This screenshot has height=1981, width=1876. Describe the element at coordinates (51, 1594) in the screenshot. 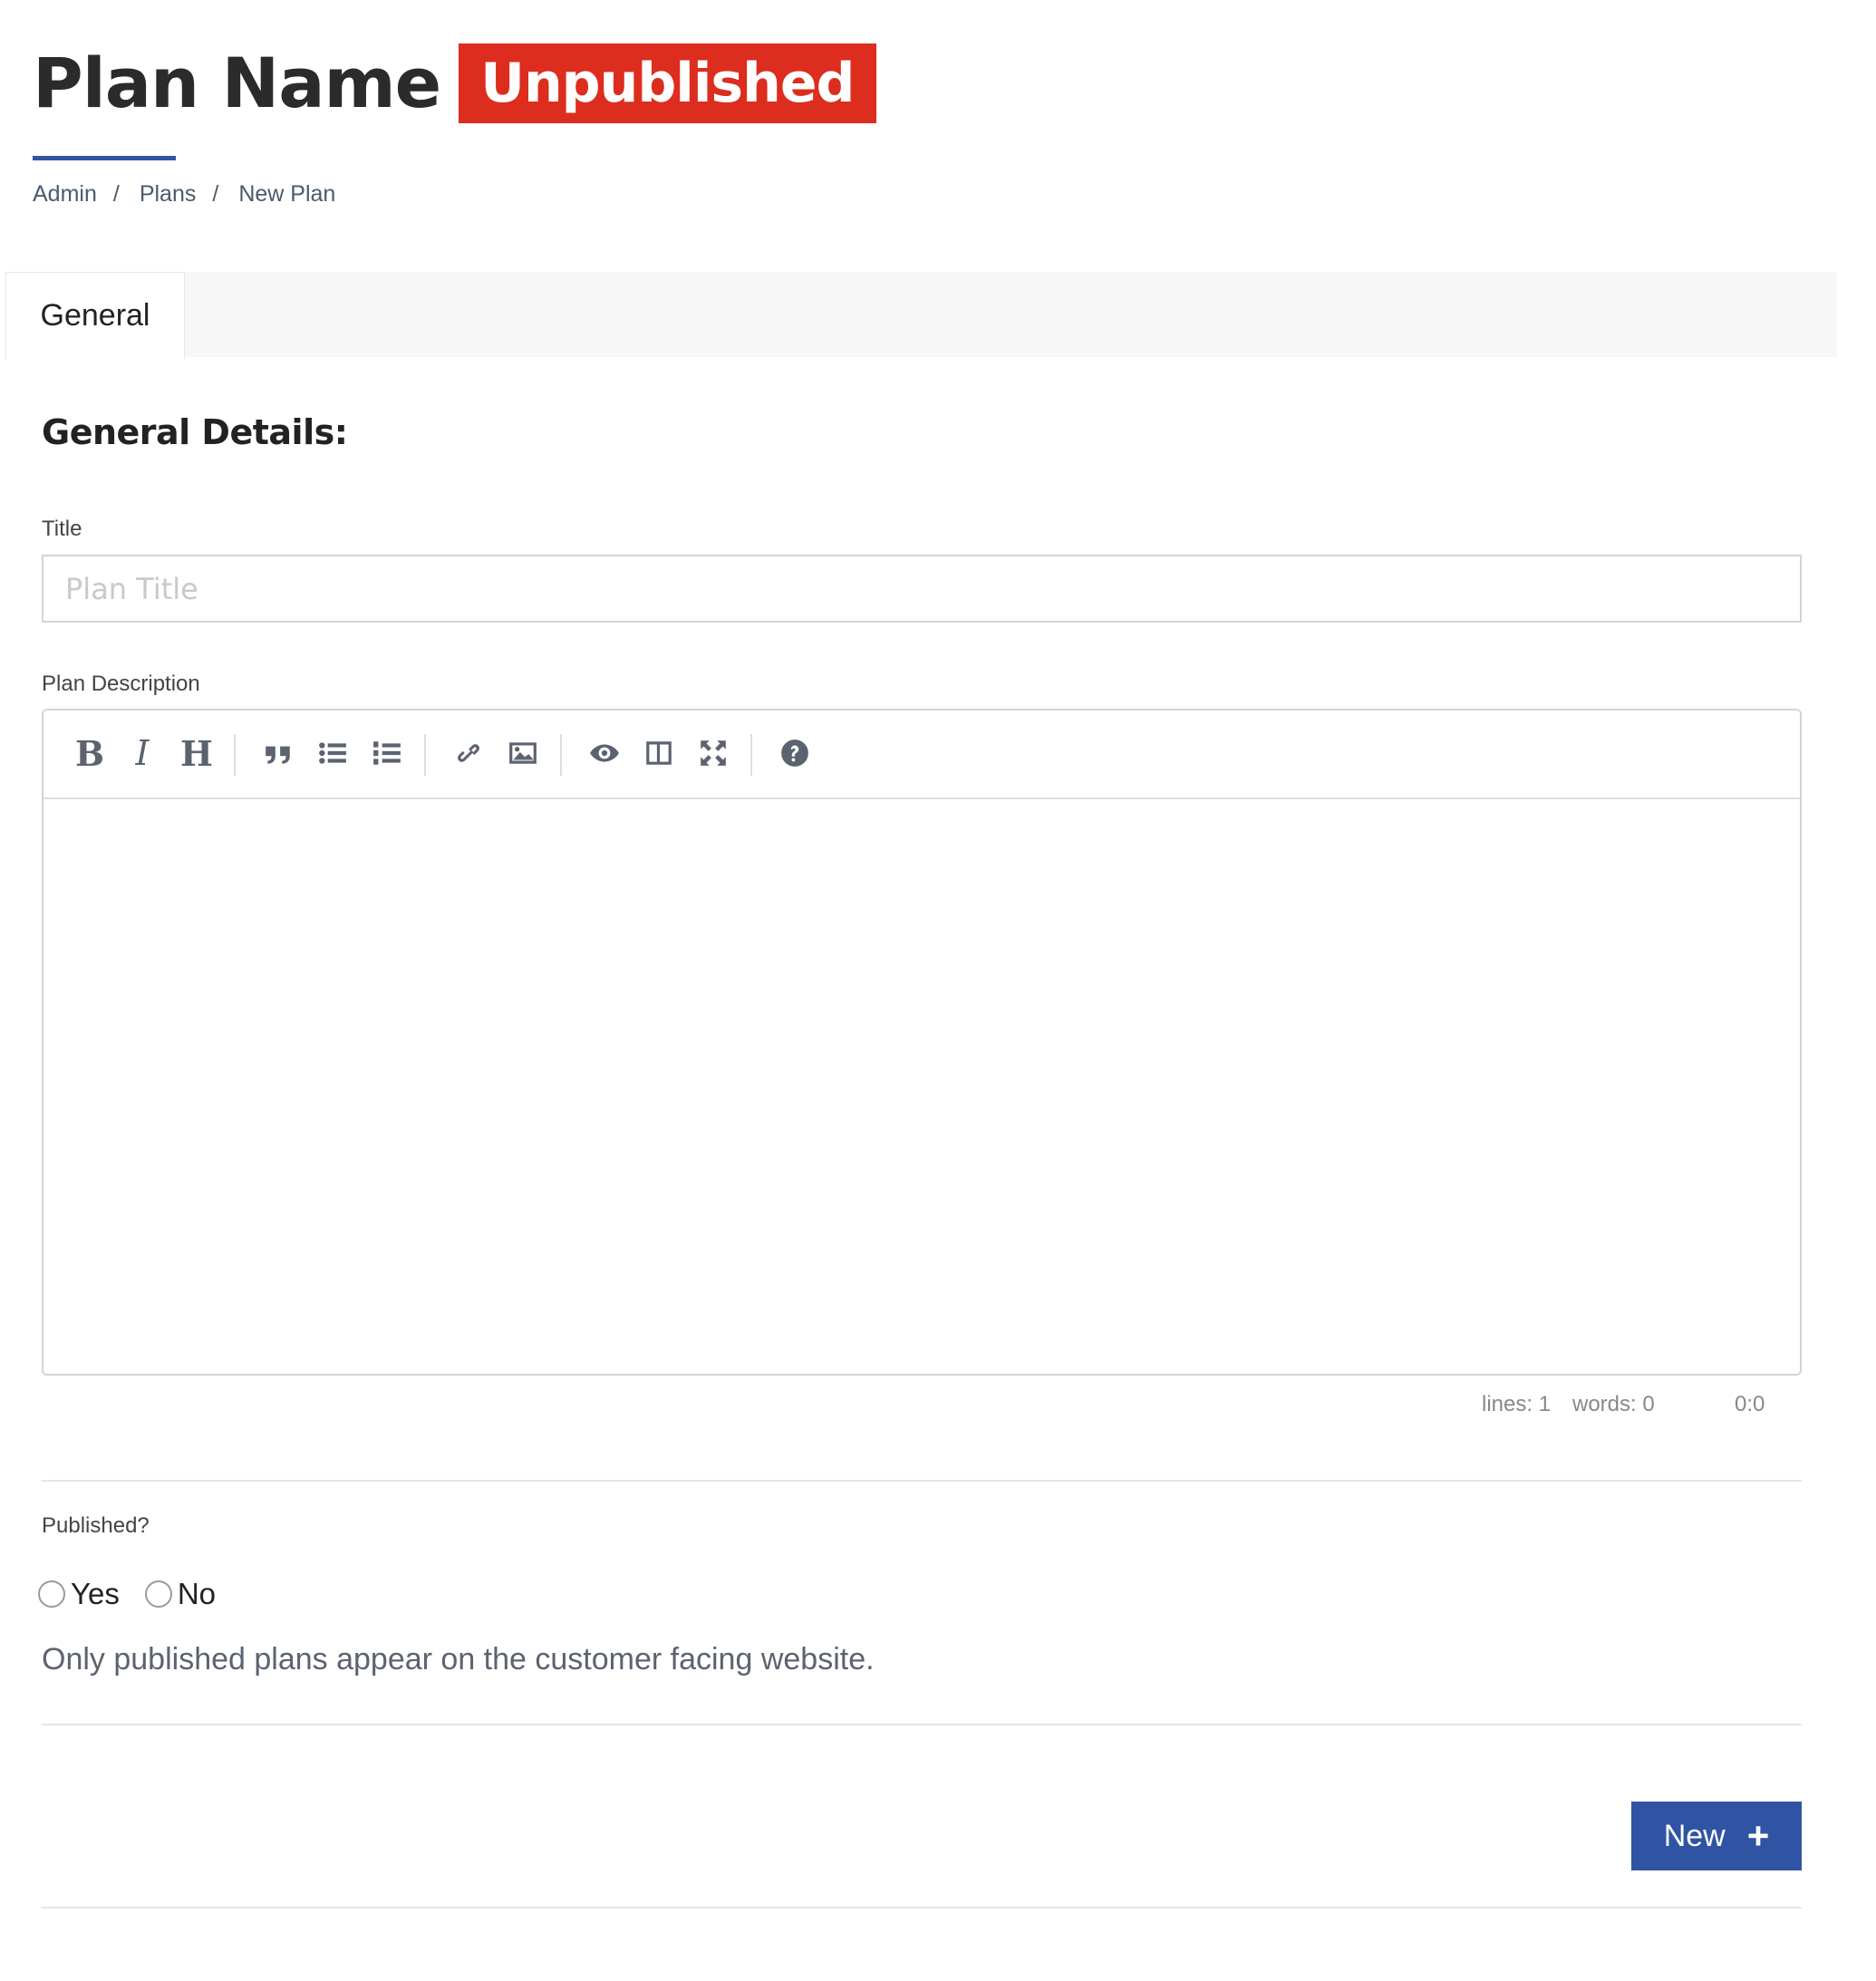

I see `radio-yes` at that location.